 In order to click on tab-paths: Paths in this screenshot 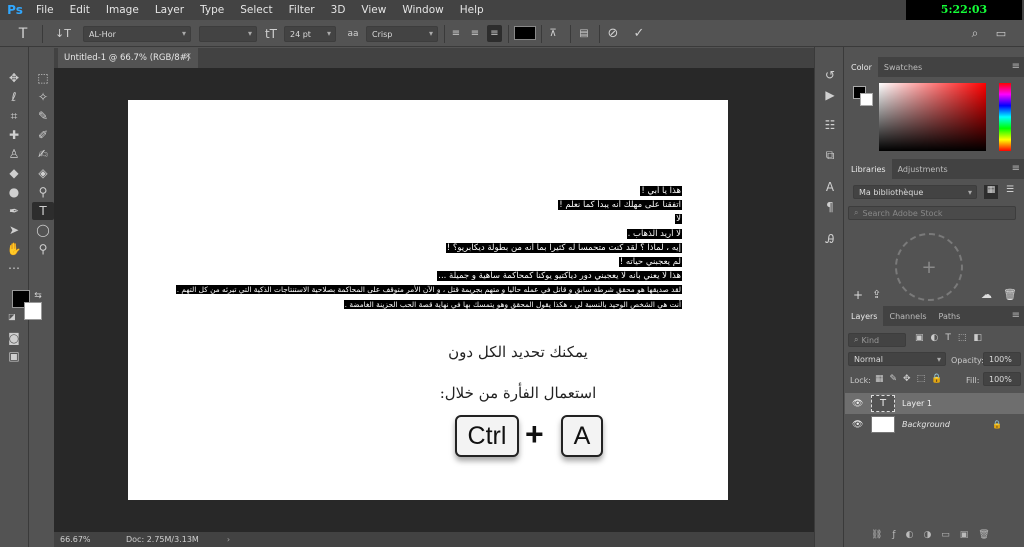, I will do `click(950, 316)`.